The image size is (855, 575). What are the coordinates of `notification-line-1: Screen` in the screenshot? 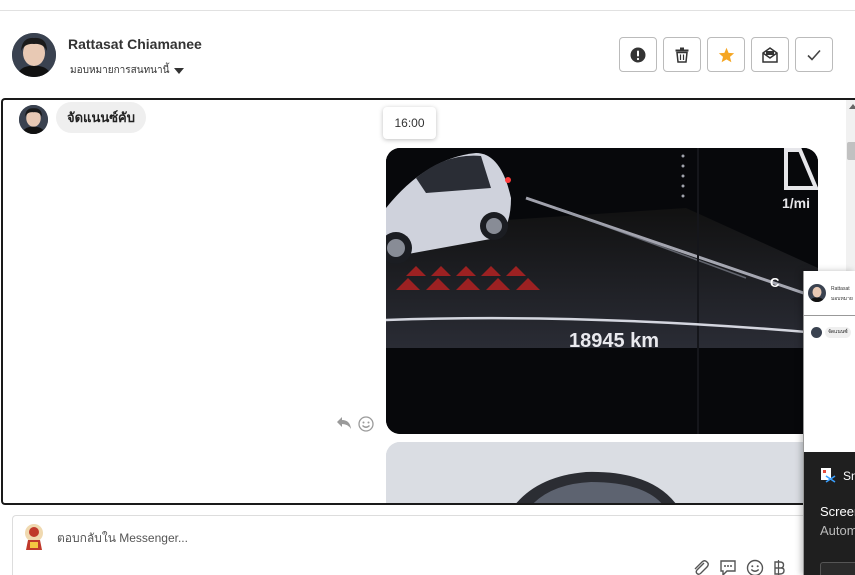 It's located at (837, 511).